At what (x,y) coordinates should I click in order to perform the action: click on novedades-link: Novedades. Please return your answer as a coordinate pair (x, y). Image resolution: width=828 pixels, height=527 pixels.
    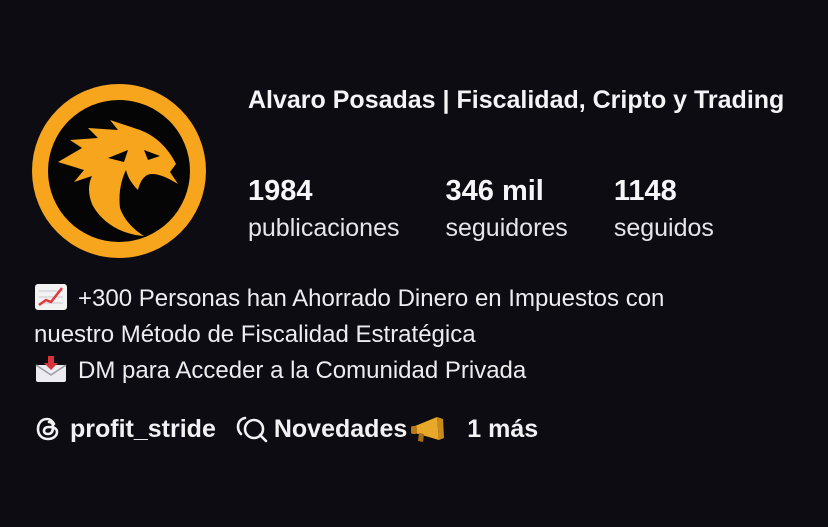
    Looking at the image, I should click on (341, 429).